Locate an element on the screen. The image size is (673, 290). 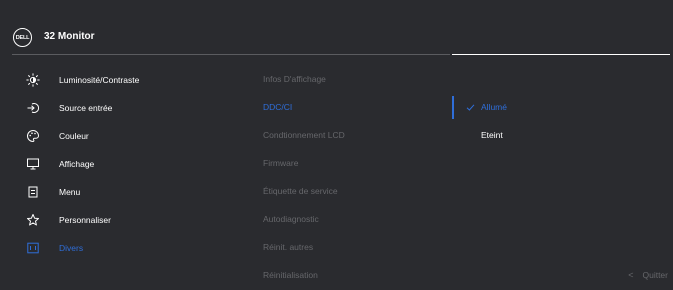
menu-item-label: Luminosité/Contraste is located at coordinates (99, 80).